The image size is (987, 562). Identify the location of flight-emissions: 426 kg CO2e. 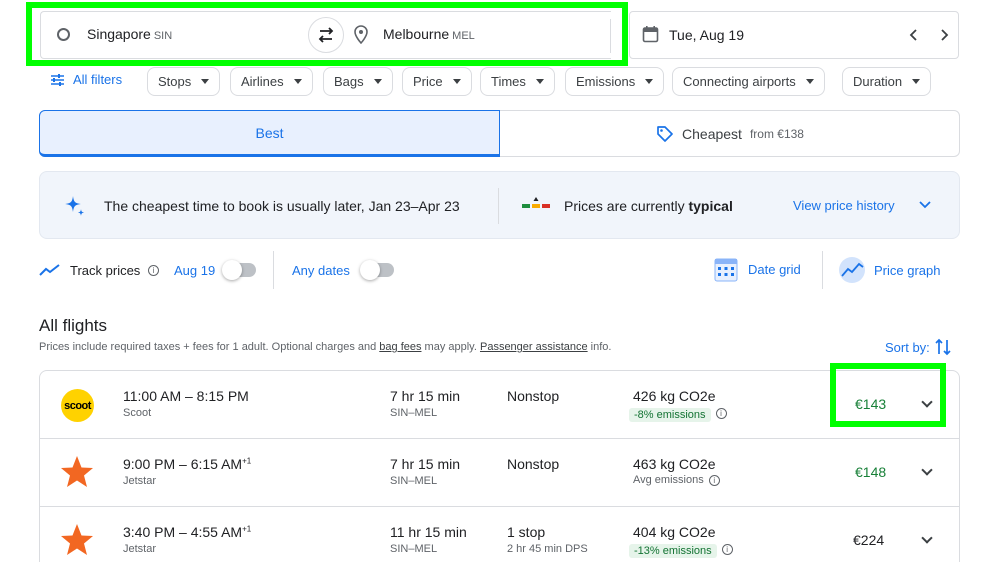
(674, 396).